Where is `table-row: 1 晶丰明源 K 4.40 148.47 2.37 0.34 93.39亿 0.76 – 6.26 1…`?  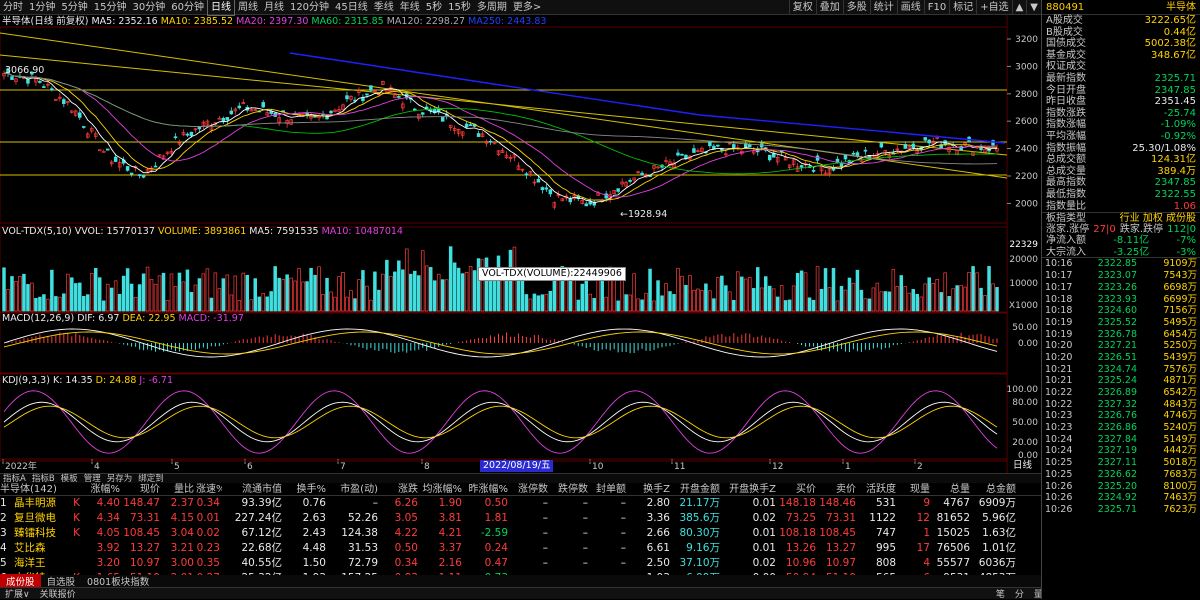 table-row: 1 晶丰明源 K 4.40 148.47 2.37 0.34 93.39亿 0.76 – 6.26 1… is located at coordinates (520, 503).